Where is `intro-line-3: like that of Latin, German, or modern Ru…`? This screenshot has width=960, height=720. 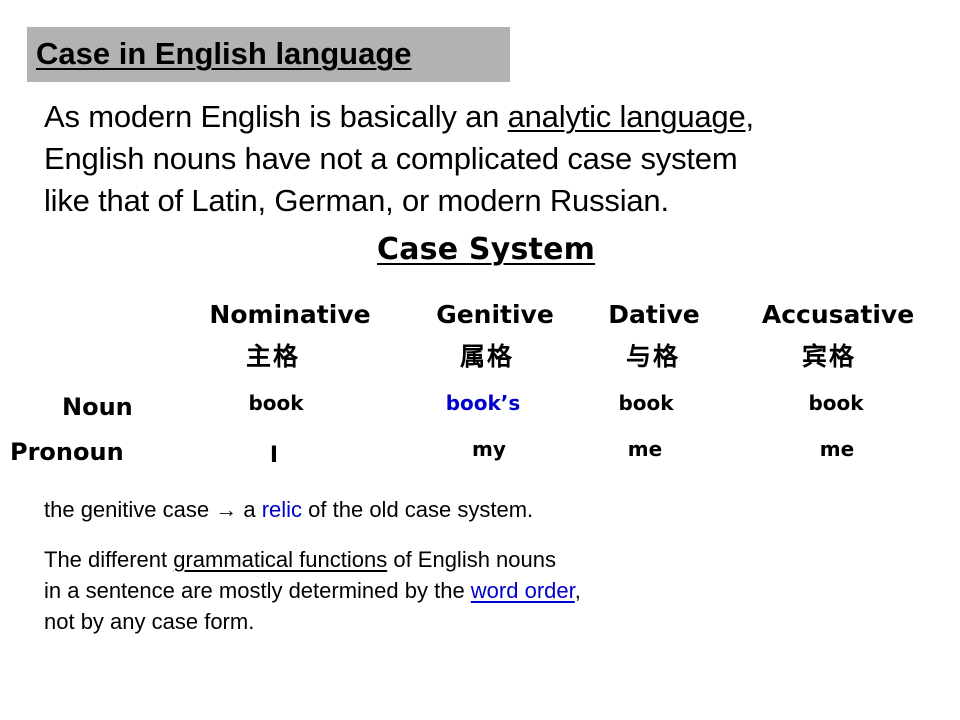 intro-line-3: like that of Latin, German, or modern Ru… is located at coordinates (356, 200).